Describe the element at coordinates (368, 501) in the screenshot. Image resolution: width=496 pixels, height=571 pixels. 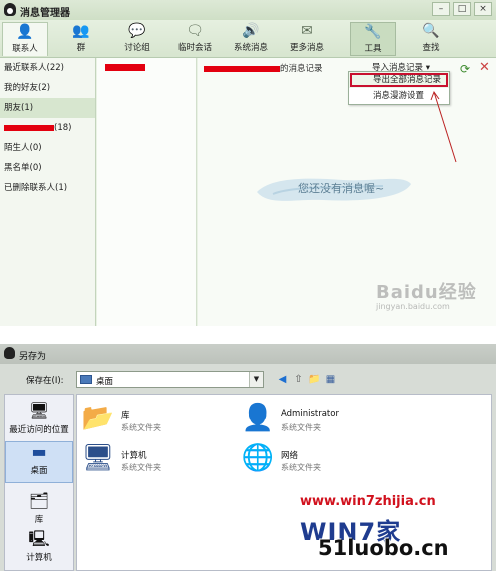
I see `site-watermark-url: www.win7zhijia.cn` at that location.